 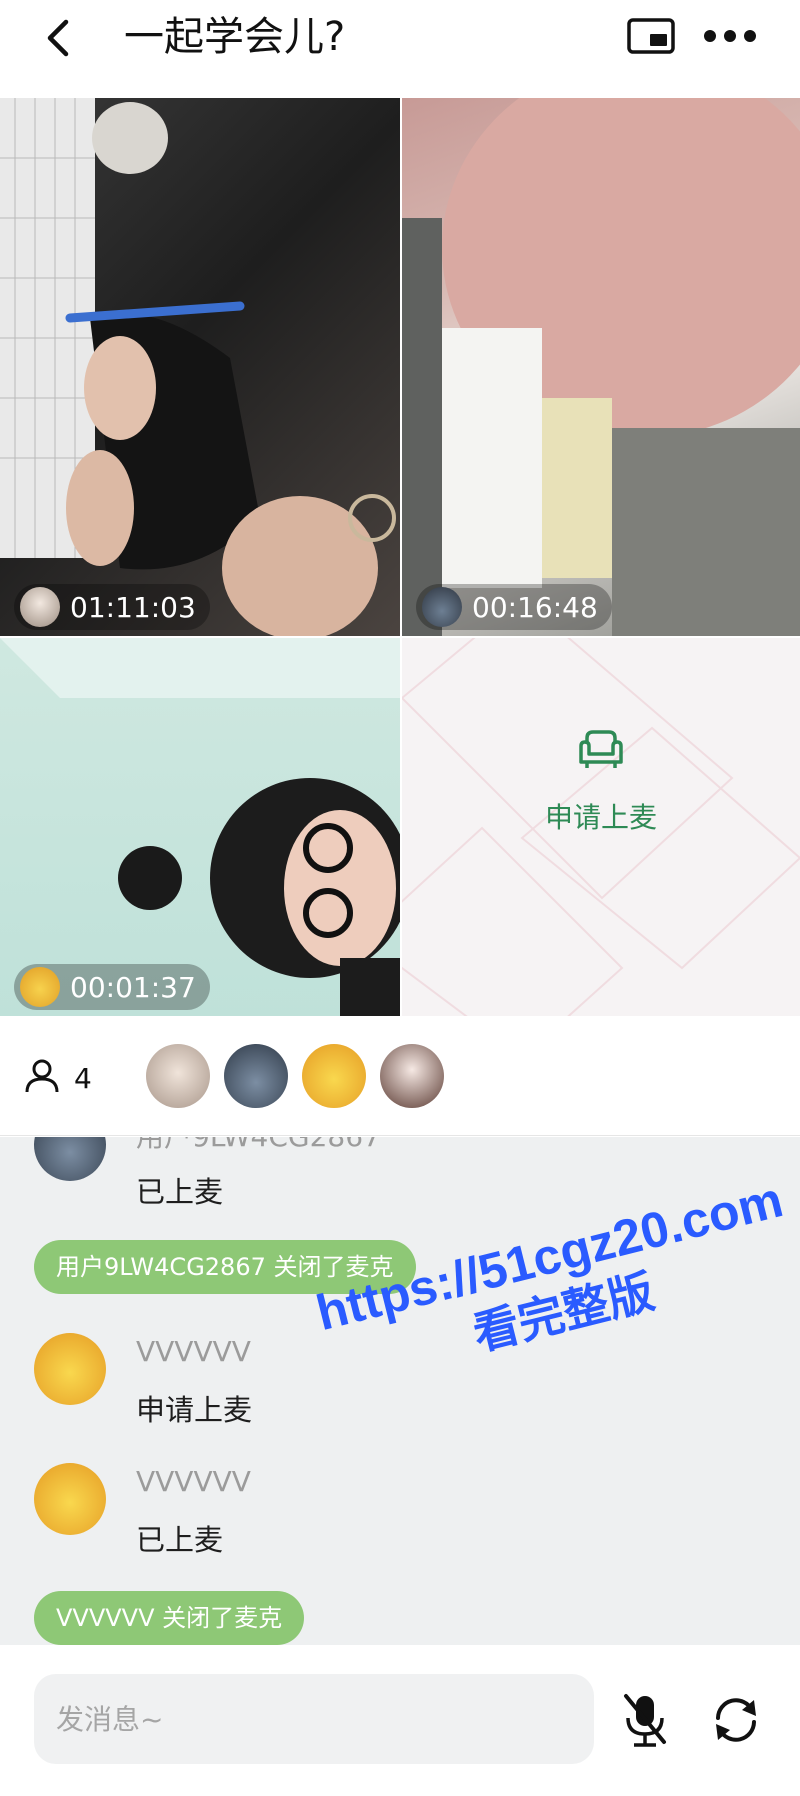 What do you see at coordinates (258, 1146) in the screenshot?
I see `chat-sender-name: 用户9LW4CG2867` at bounding box center [258, 1146].